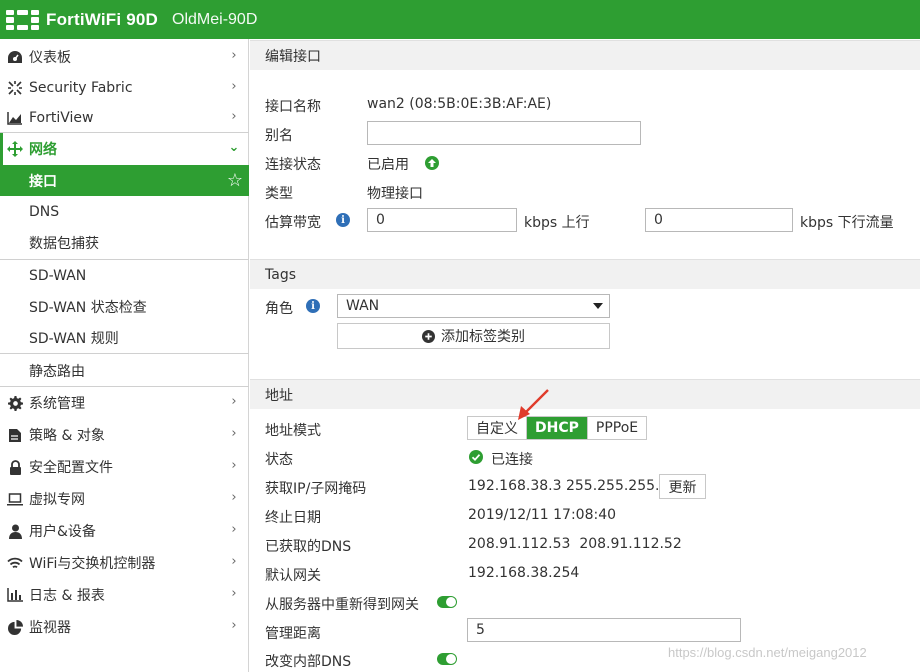  What do you see at coordinates (15, 149) in the screenshot?
I see `network-move-icon` at bounding box center [15, 149].